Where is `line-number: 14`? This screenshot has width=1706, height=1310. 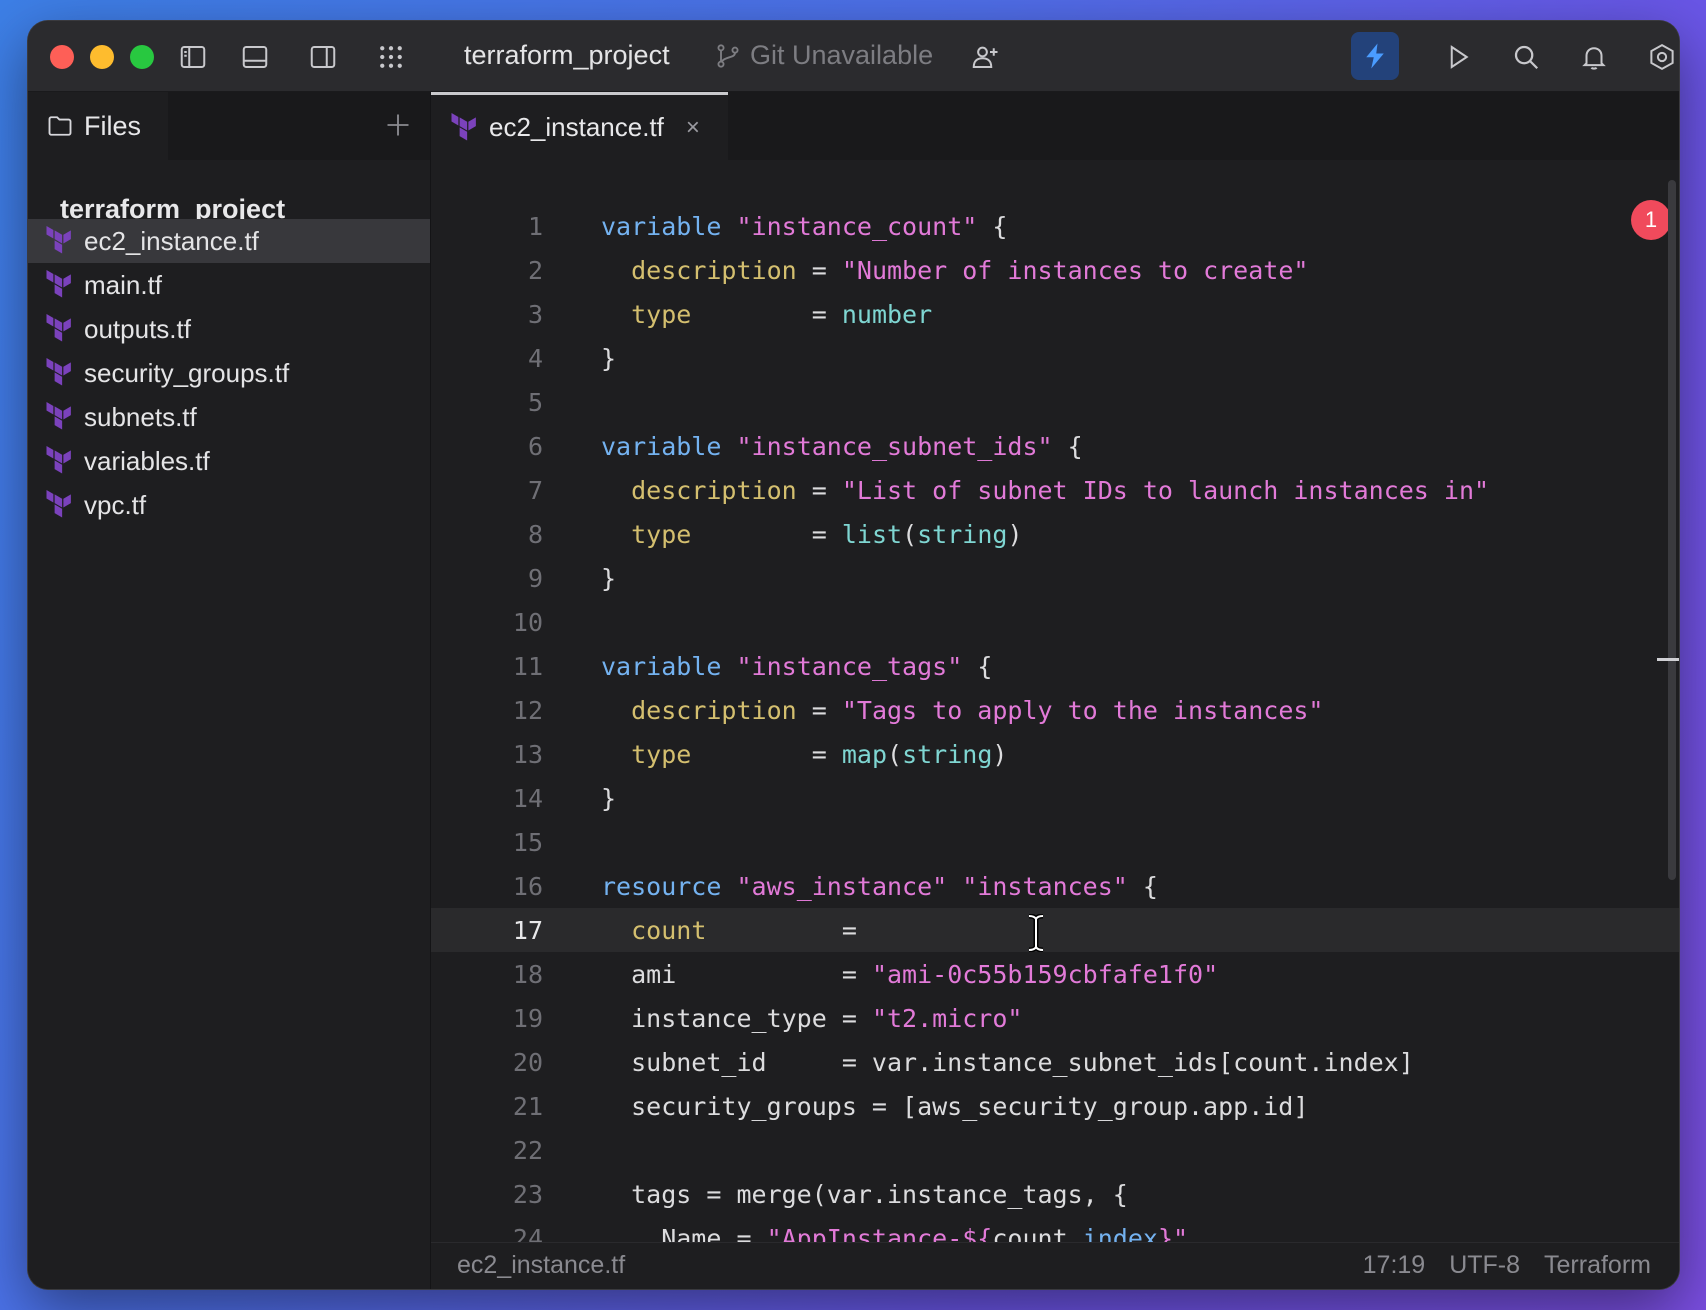 line-number: 14 is located at coordinates (527, 798).